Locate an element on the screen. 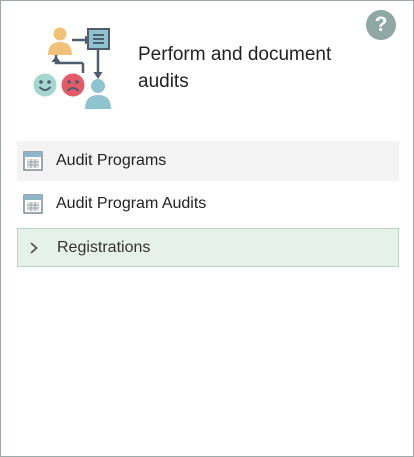 The width and height of the screenshot is (414, 457). menu-item-audit-programs: Audit Programs is located at coordinates (208, 161).